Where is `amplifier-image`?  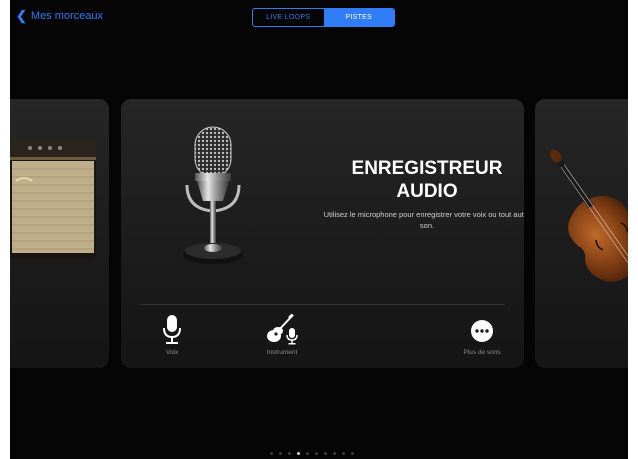 amplifier-image is located at coordinates (53, 199).